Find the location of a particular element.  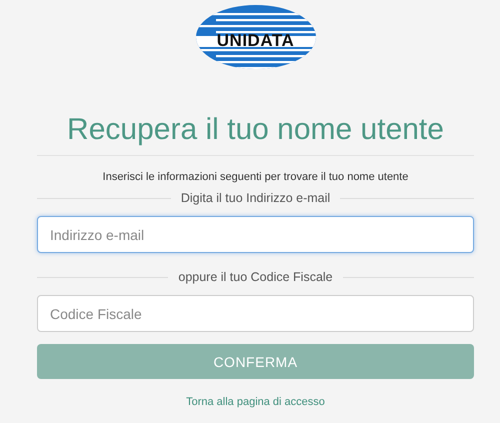

page-title: Recupera il tuo nome utente is located at coordinates (255, 130).